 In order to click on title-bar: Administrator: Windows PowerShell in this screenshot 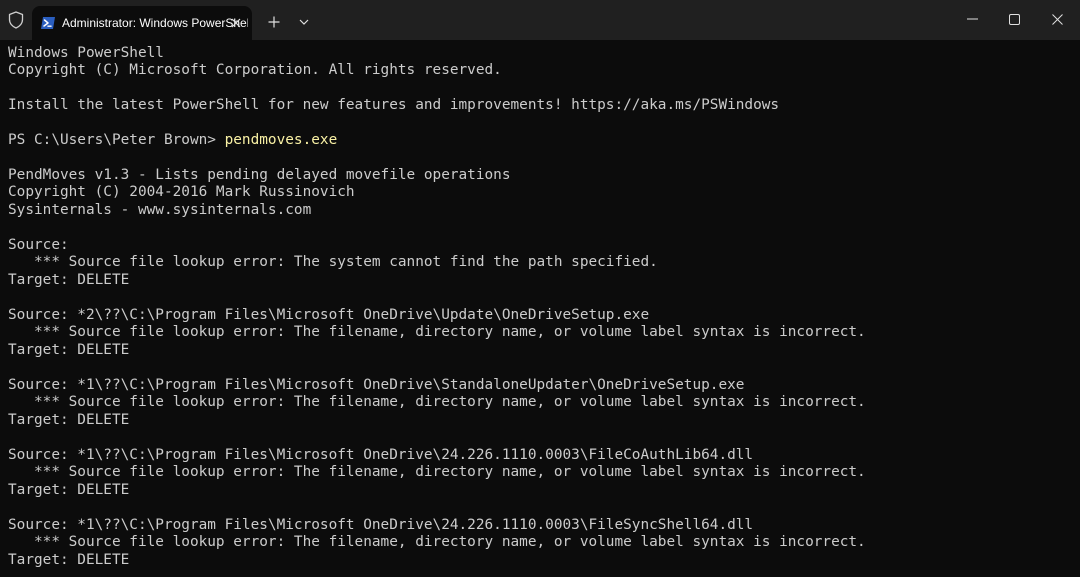, I will do `click(540, 20)`.